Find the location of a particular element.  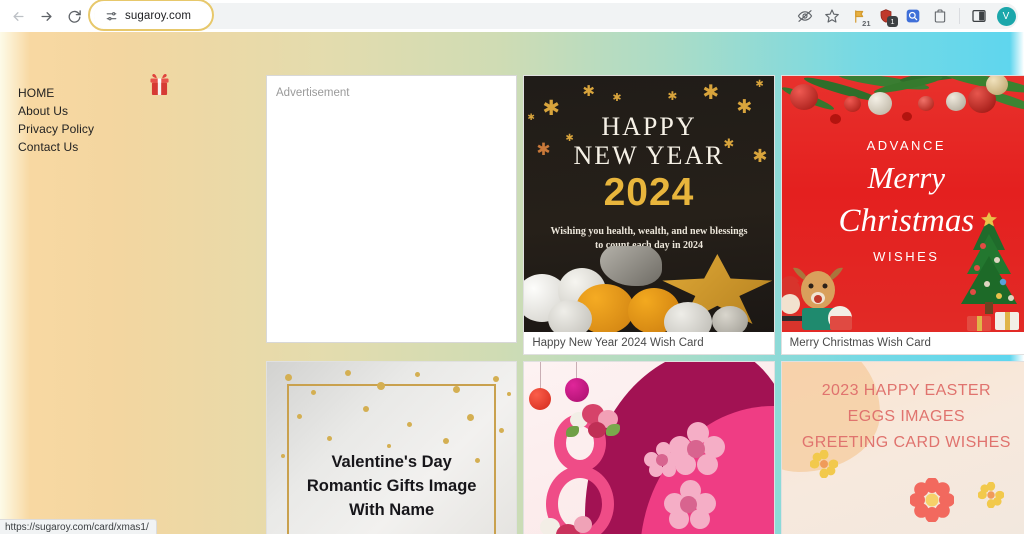

easter-line1: 2023 HAPPY EASTER is located at coordinates (906, 390).